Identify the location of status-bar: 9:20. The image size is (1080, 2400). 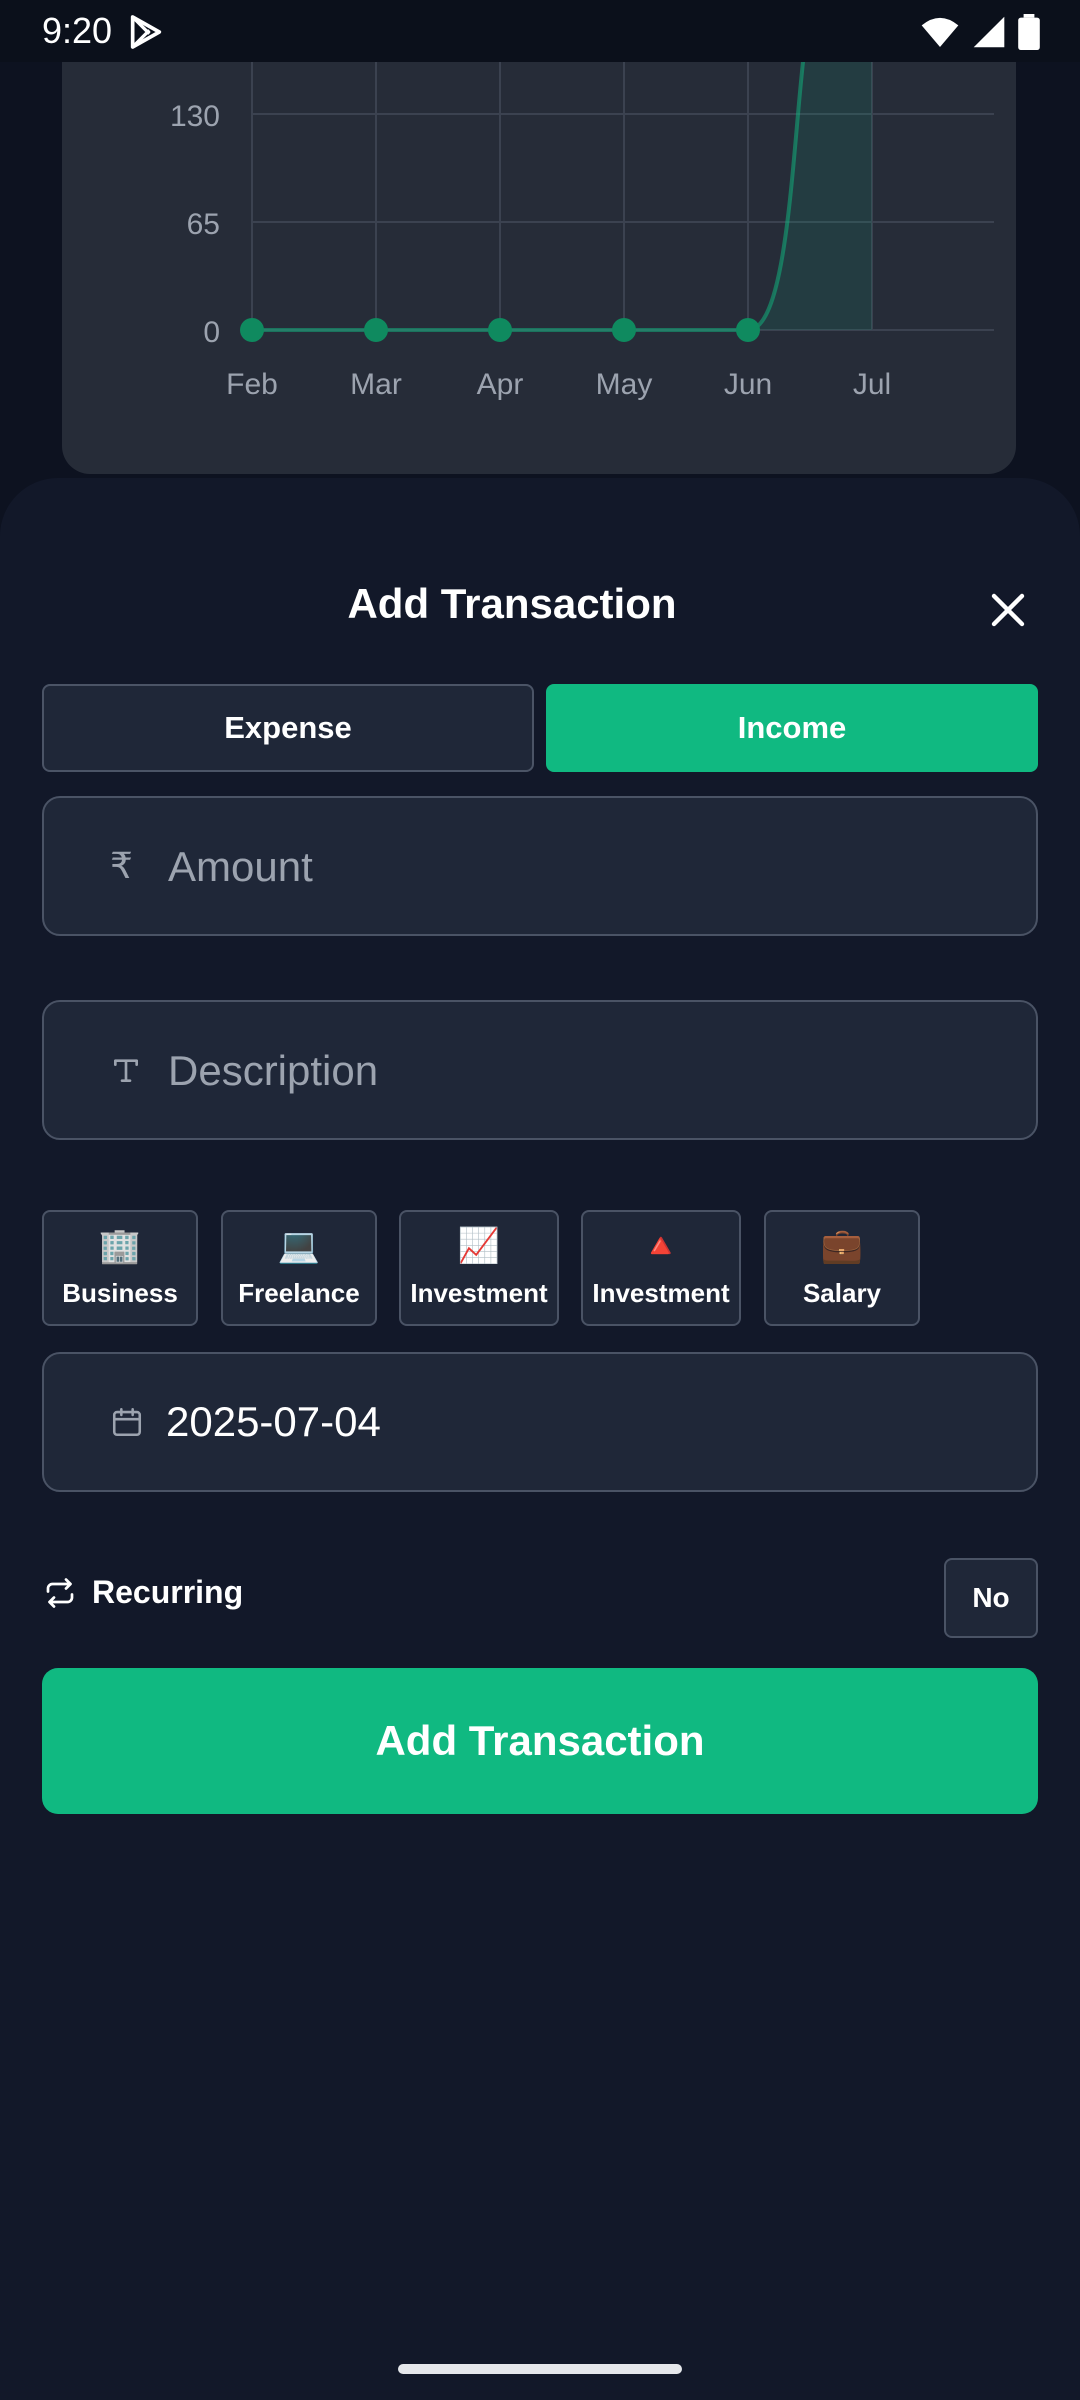
(540, 31).